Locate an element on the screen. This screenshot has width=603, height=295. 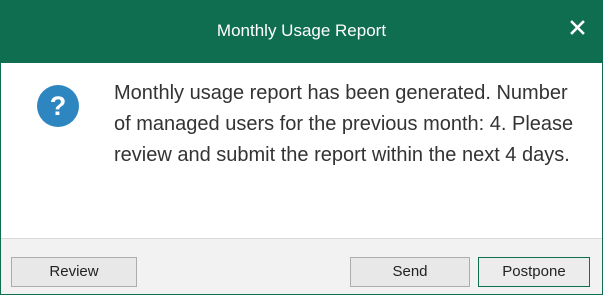
postpone-button: Postpone is located at coordinates (534, 272).